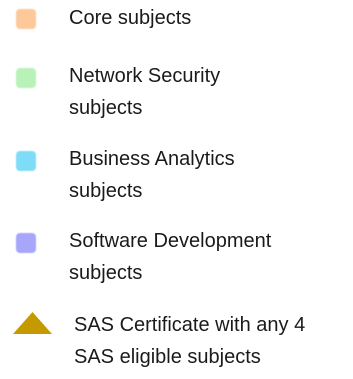 The height and width of the screenshot is (379, 353). What do you see at coordinates (190, 325) in the screenshot?
I see `legend-label-line: SAS Certificate with any 4` at bounding box center [190, 325].